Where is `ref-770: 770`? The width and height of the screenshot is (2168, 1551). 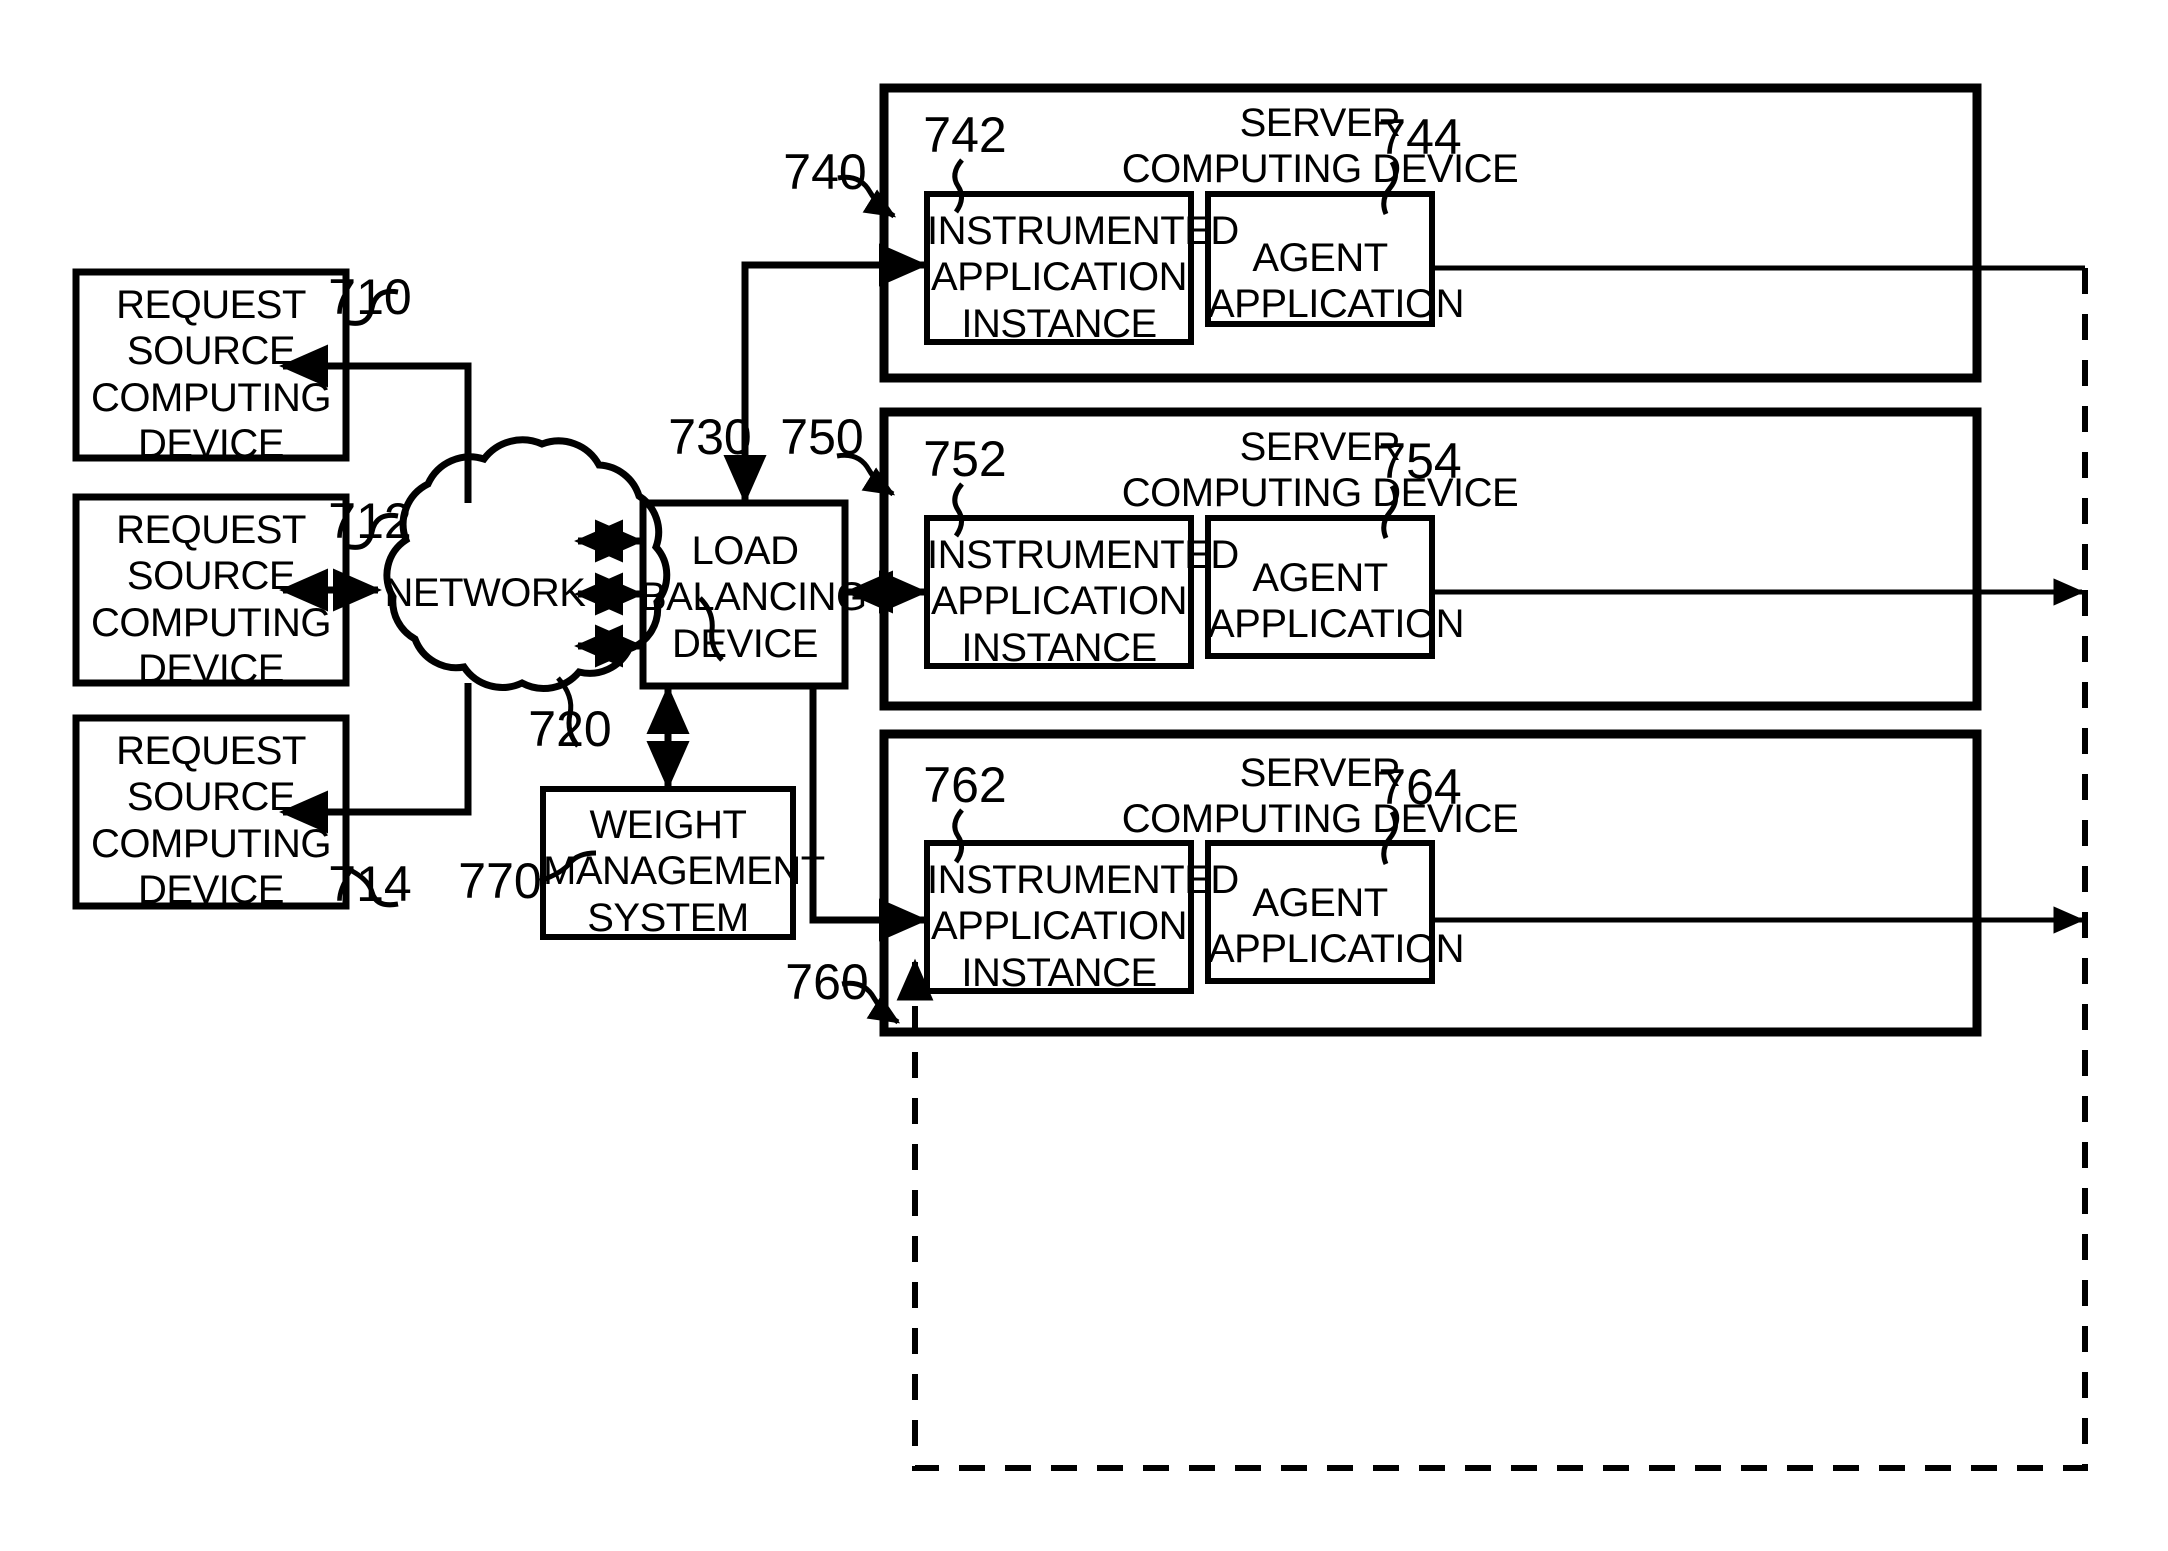 ref-770: 770 is located at coordinates (500, 881).